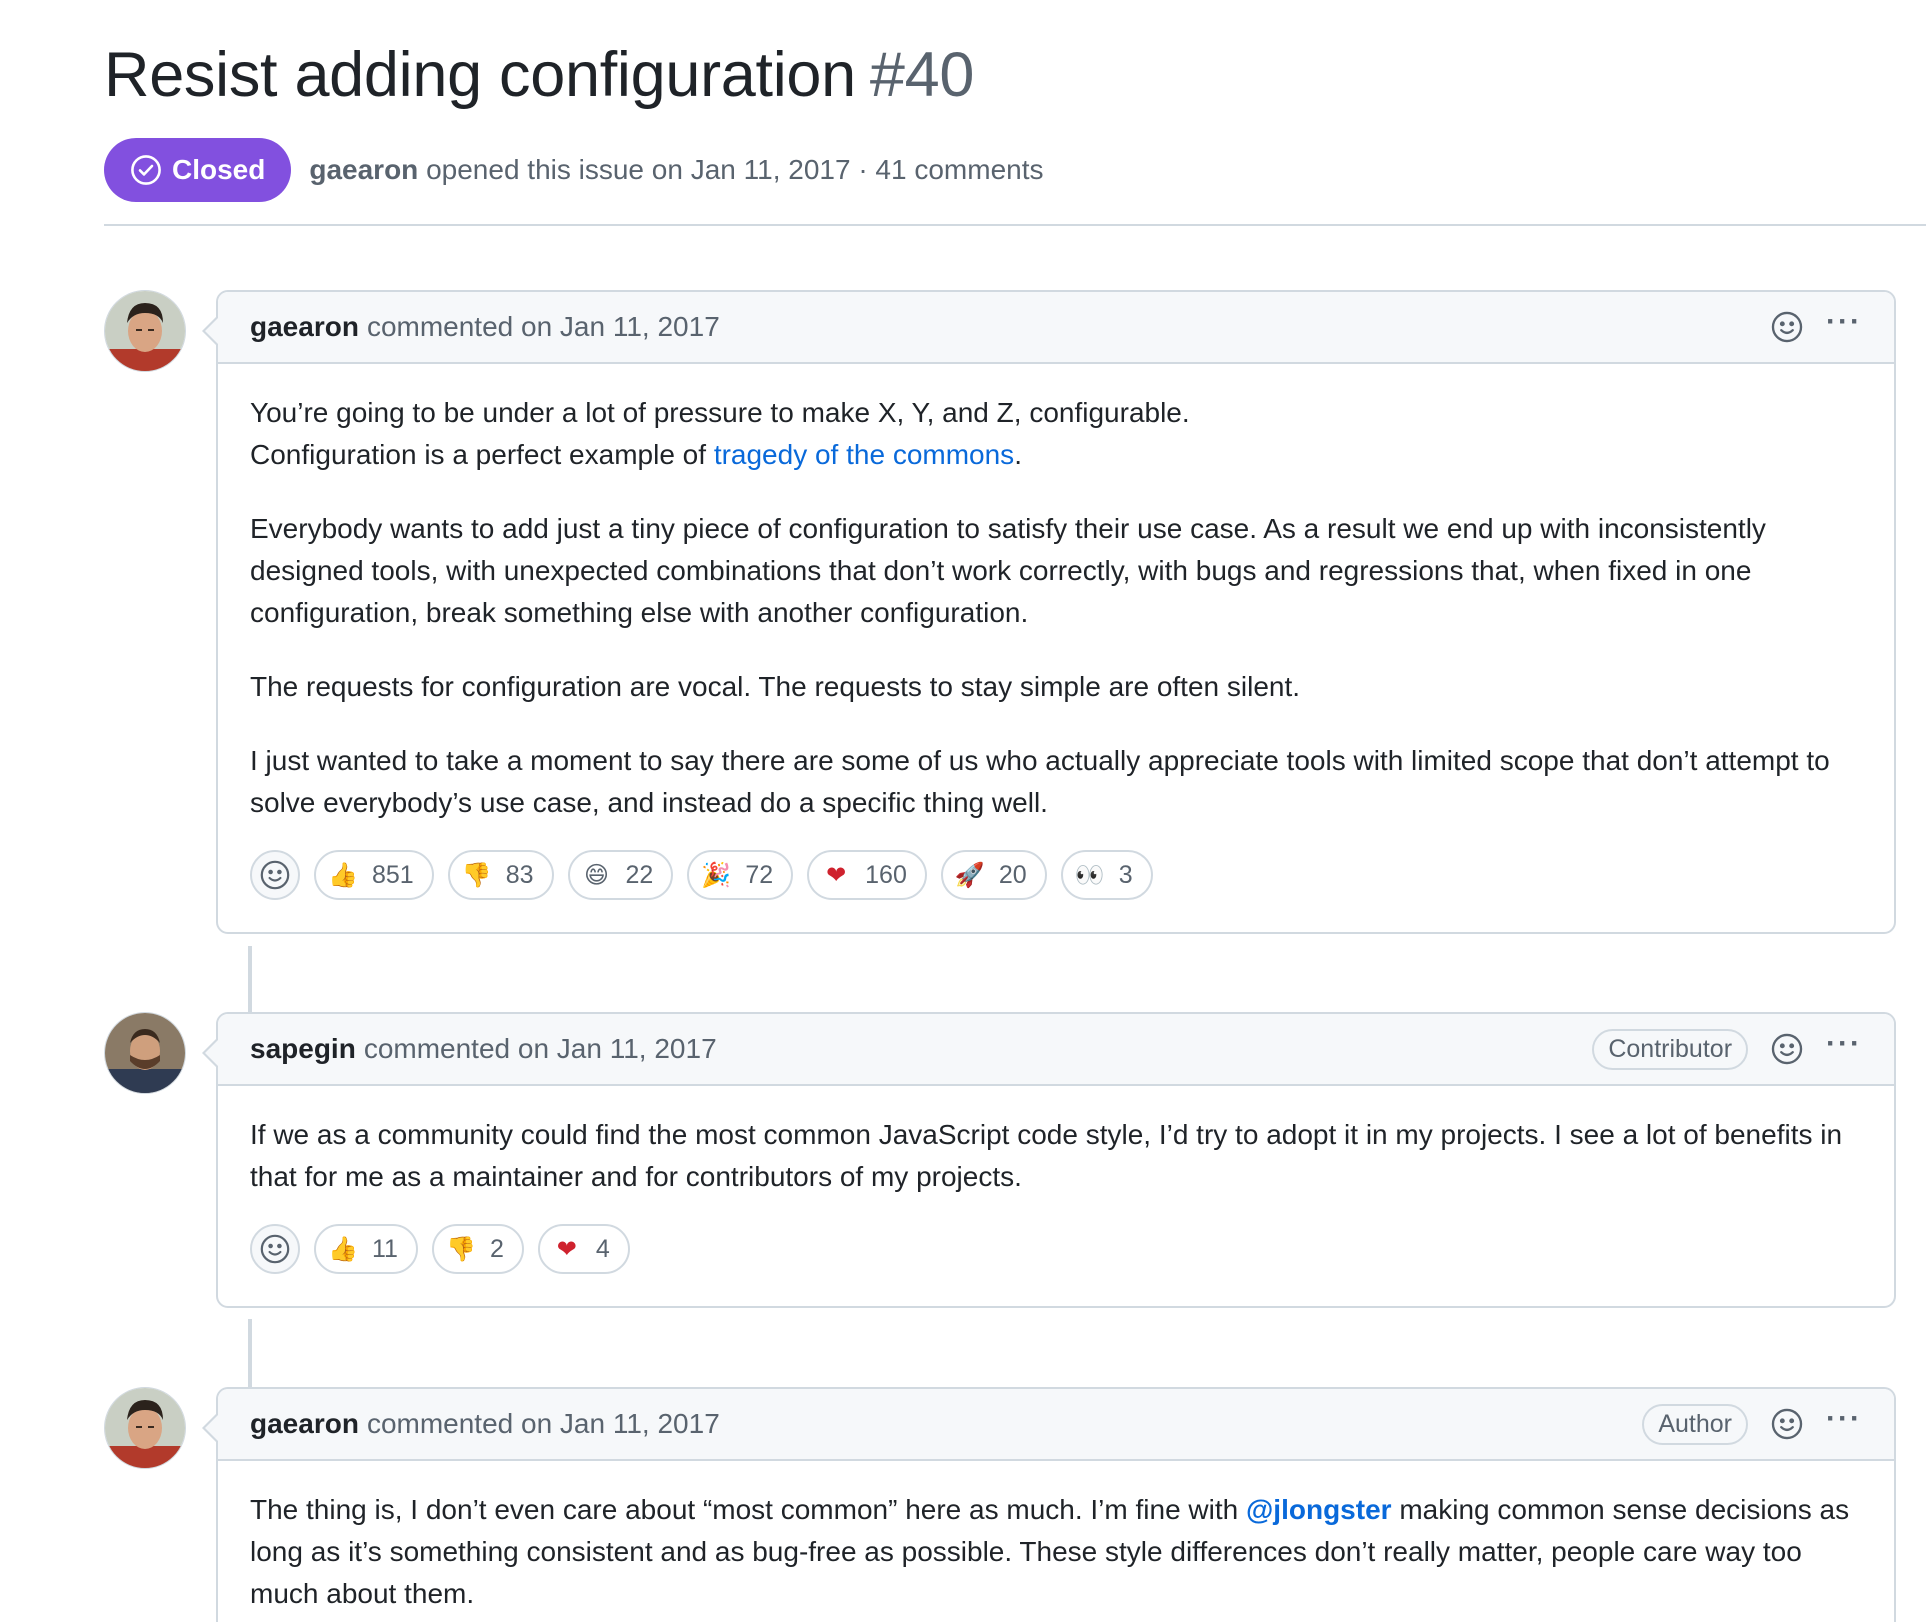 The image size is (1926, 1622). I want to click on reaction-heart: ❤ 4, so click(583, 1249).